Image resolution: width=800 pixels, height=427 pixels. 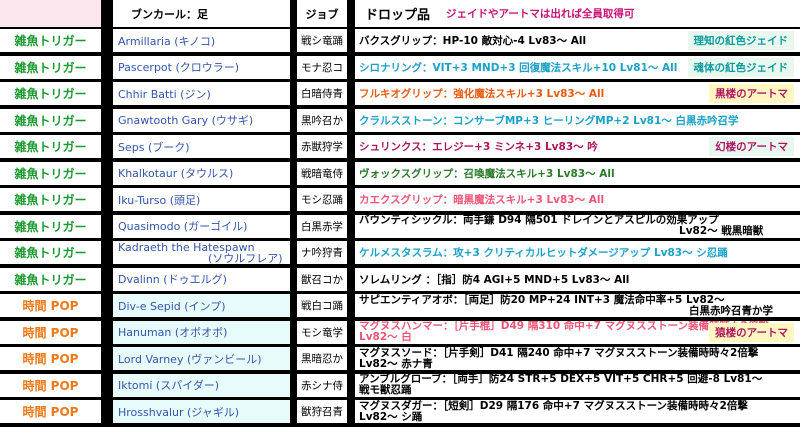 What do you see at coordinates (164, 94) in the screenshot?
I see `mob-name: Chhir Batti (ジン)` at bounding box center [164, 94].